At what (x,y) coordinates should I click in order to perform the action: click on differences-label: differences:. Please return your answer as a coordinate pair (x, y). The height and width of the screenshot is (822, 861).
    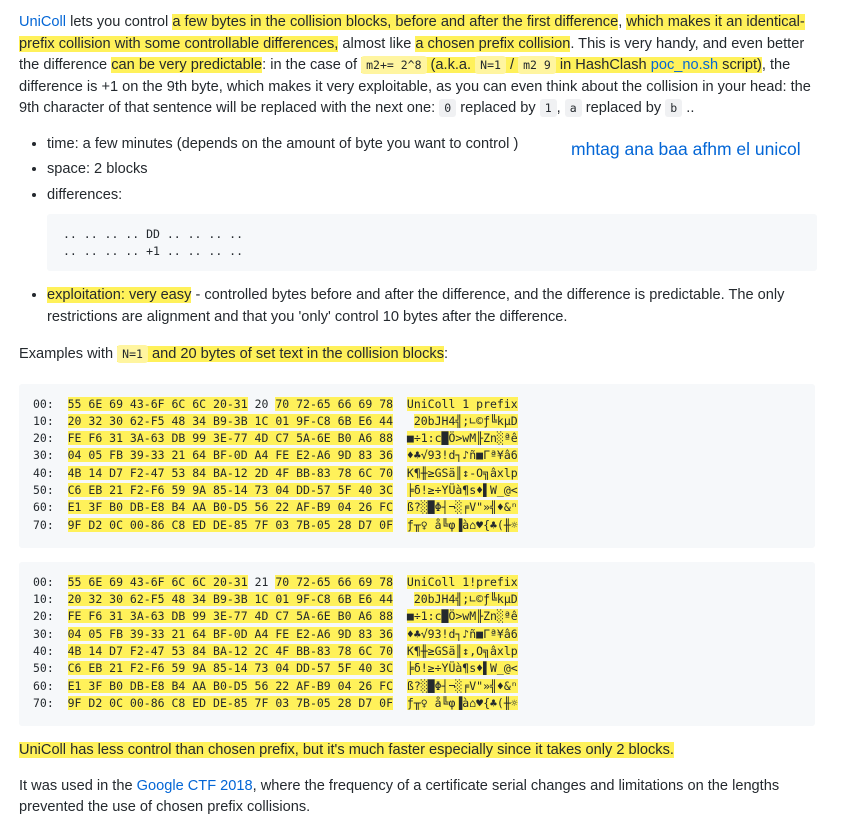
    Looking at the image, I should click on (85, 194).